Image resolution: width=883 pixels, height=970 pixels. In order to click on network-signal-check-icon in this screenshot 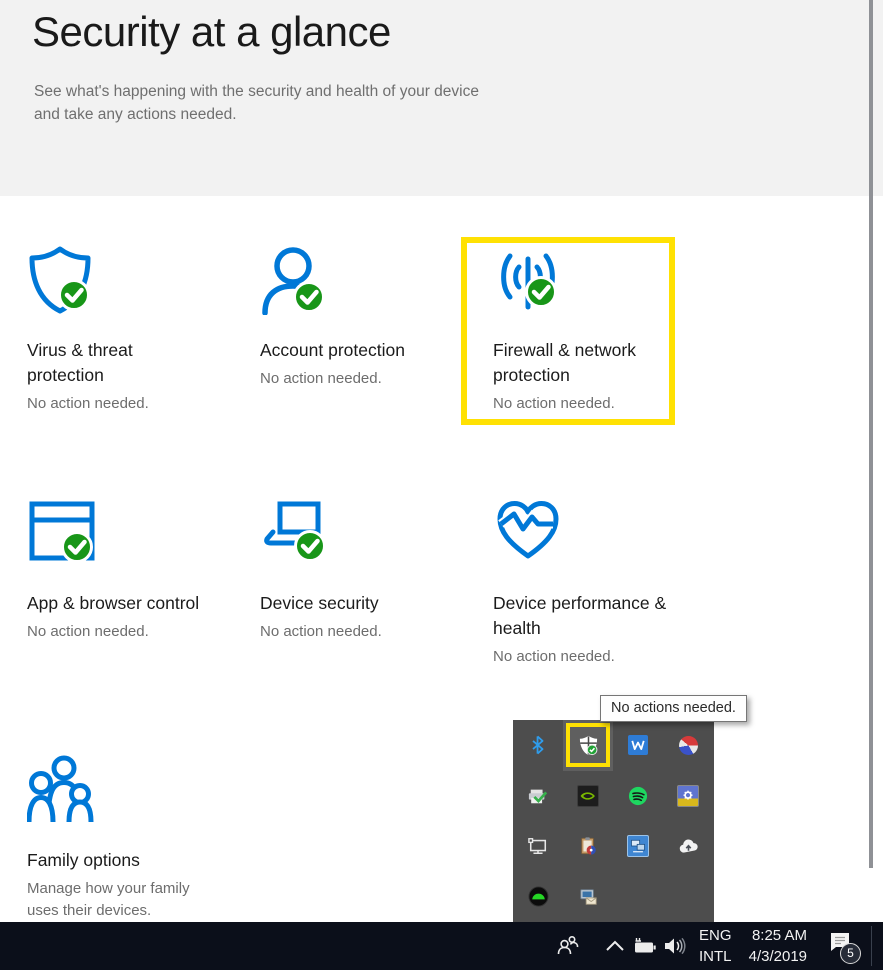, I will do `click(599, 280)`.